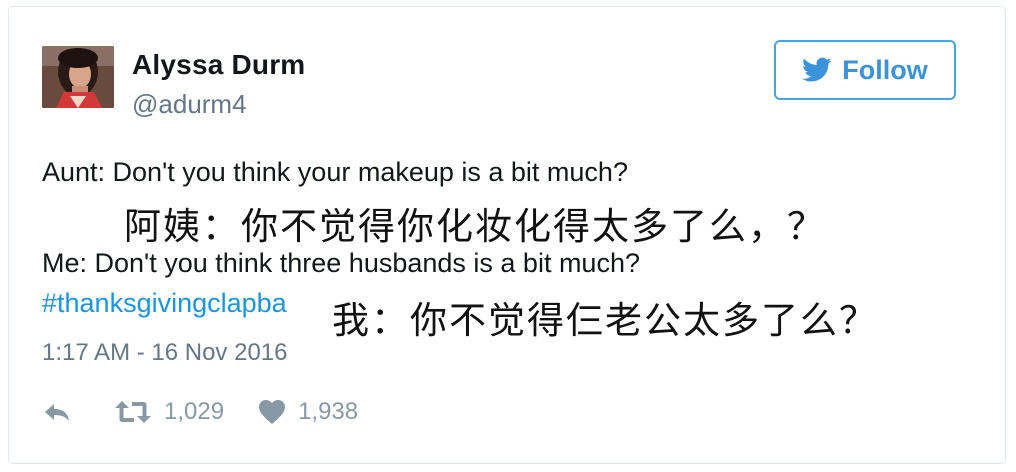 The image size is (1016, 472). I want to click on tweet-actions: 1,029 1,938, so click(200, 412).